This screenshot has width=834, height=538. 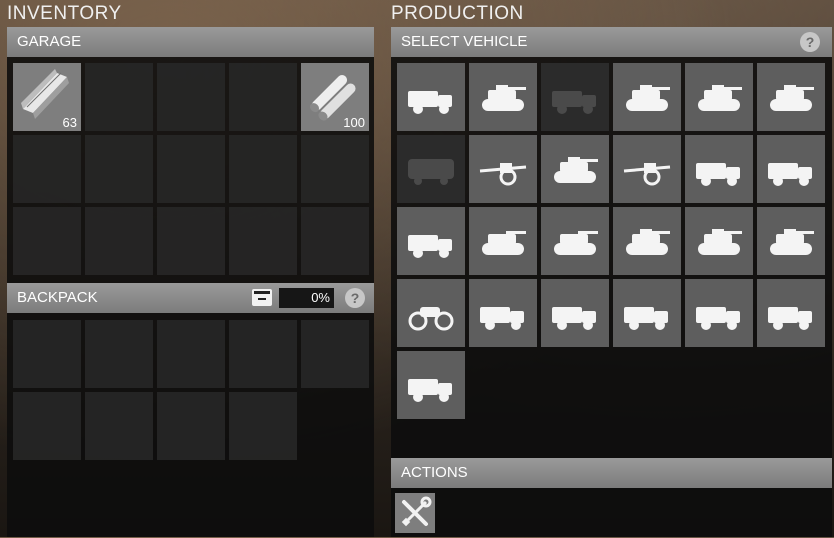 What do you see at coordinates (503, 174) in the screenshot?
I see `field-gun-icon` at bounding box center [503, 174].